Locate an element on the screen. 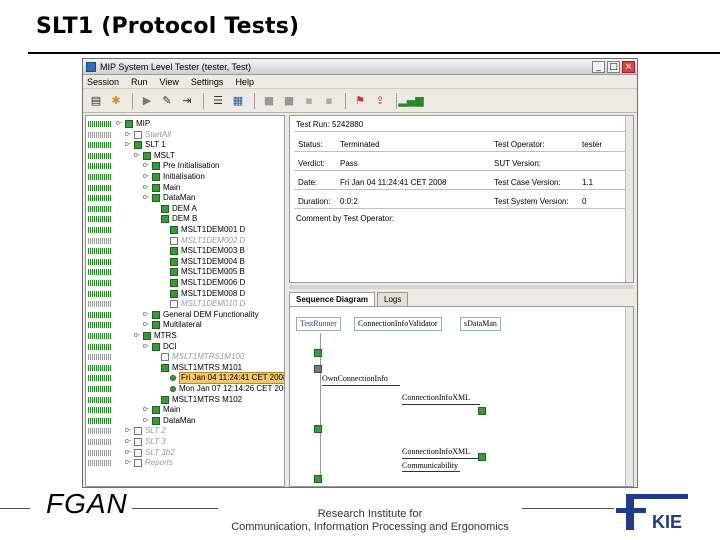 The image size is (720, 540). menu-settings: Settings is located at coordinates (207, 82).